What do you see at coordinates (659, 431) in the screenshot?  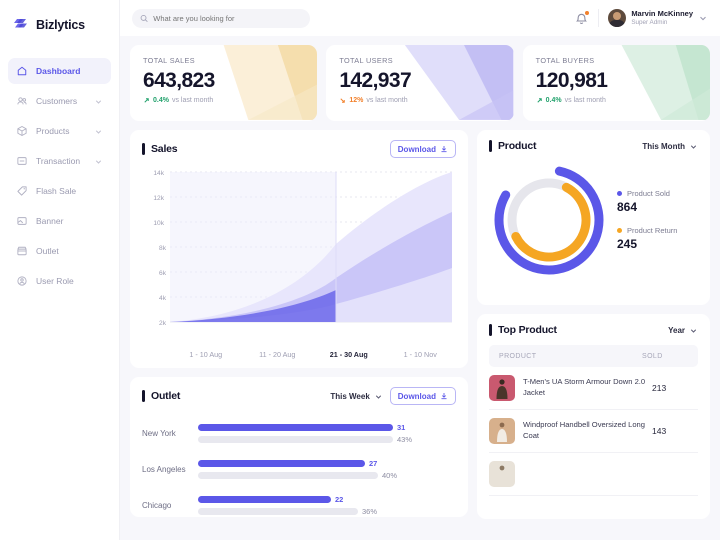 I see `product-sold: 143` at bounding box center [659, 431].